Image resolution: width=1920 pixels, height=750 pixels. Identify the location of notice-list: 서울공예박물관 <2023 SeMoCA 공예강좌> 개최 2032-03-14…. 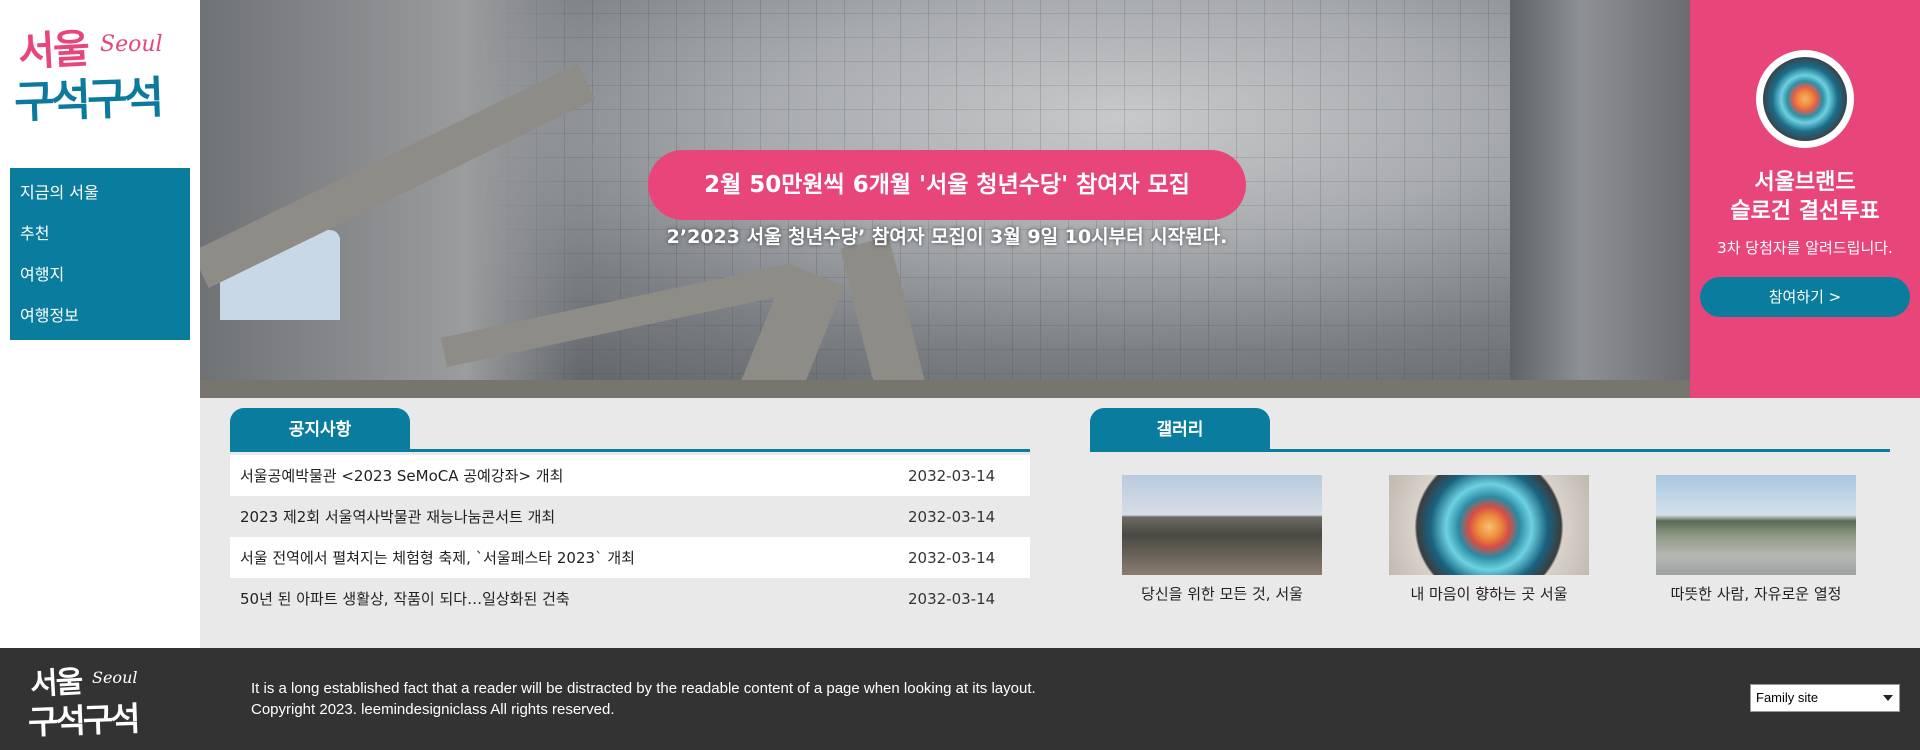
(630, 537).